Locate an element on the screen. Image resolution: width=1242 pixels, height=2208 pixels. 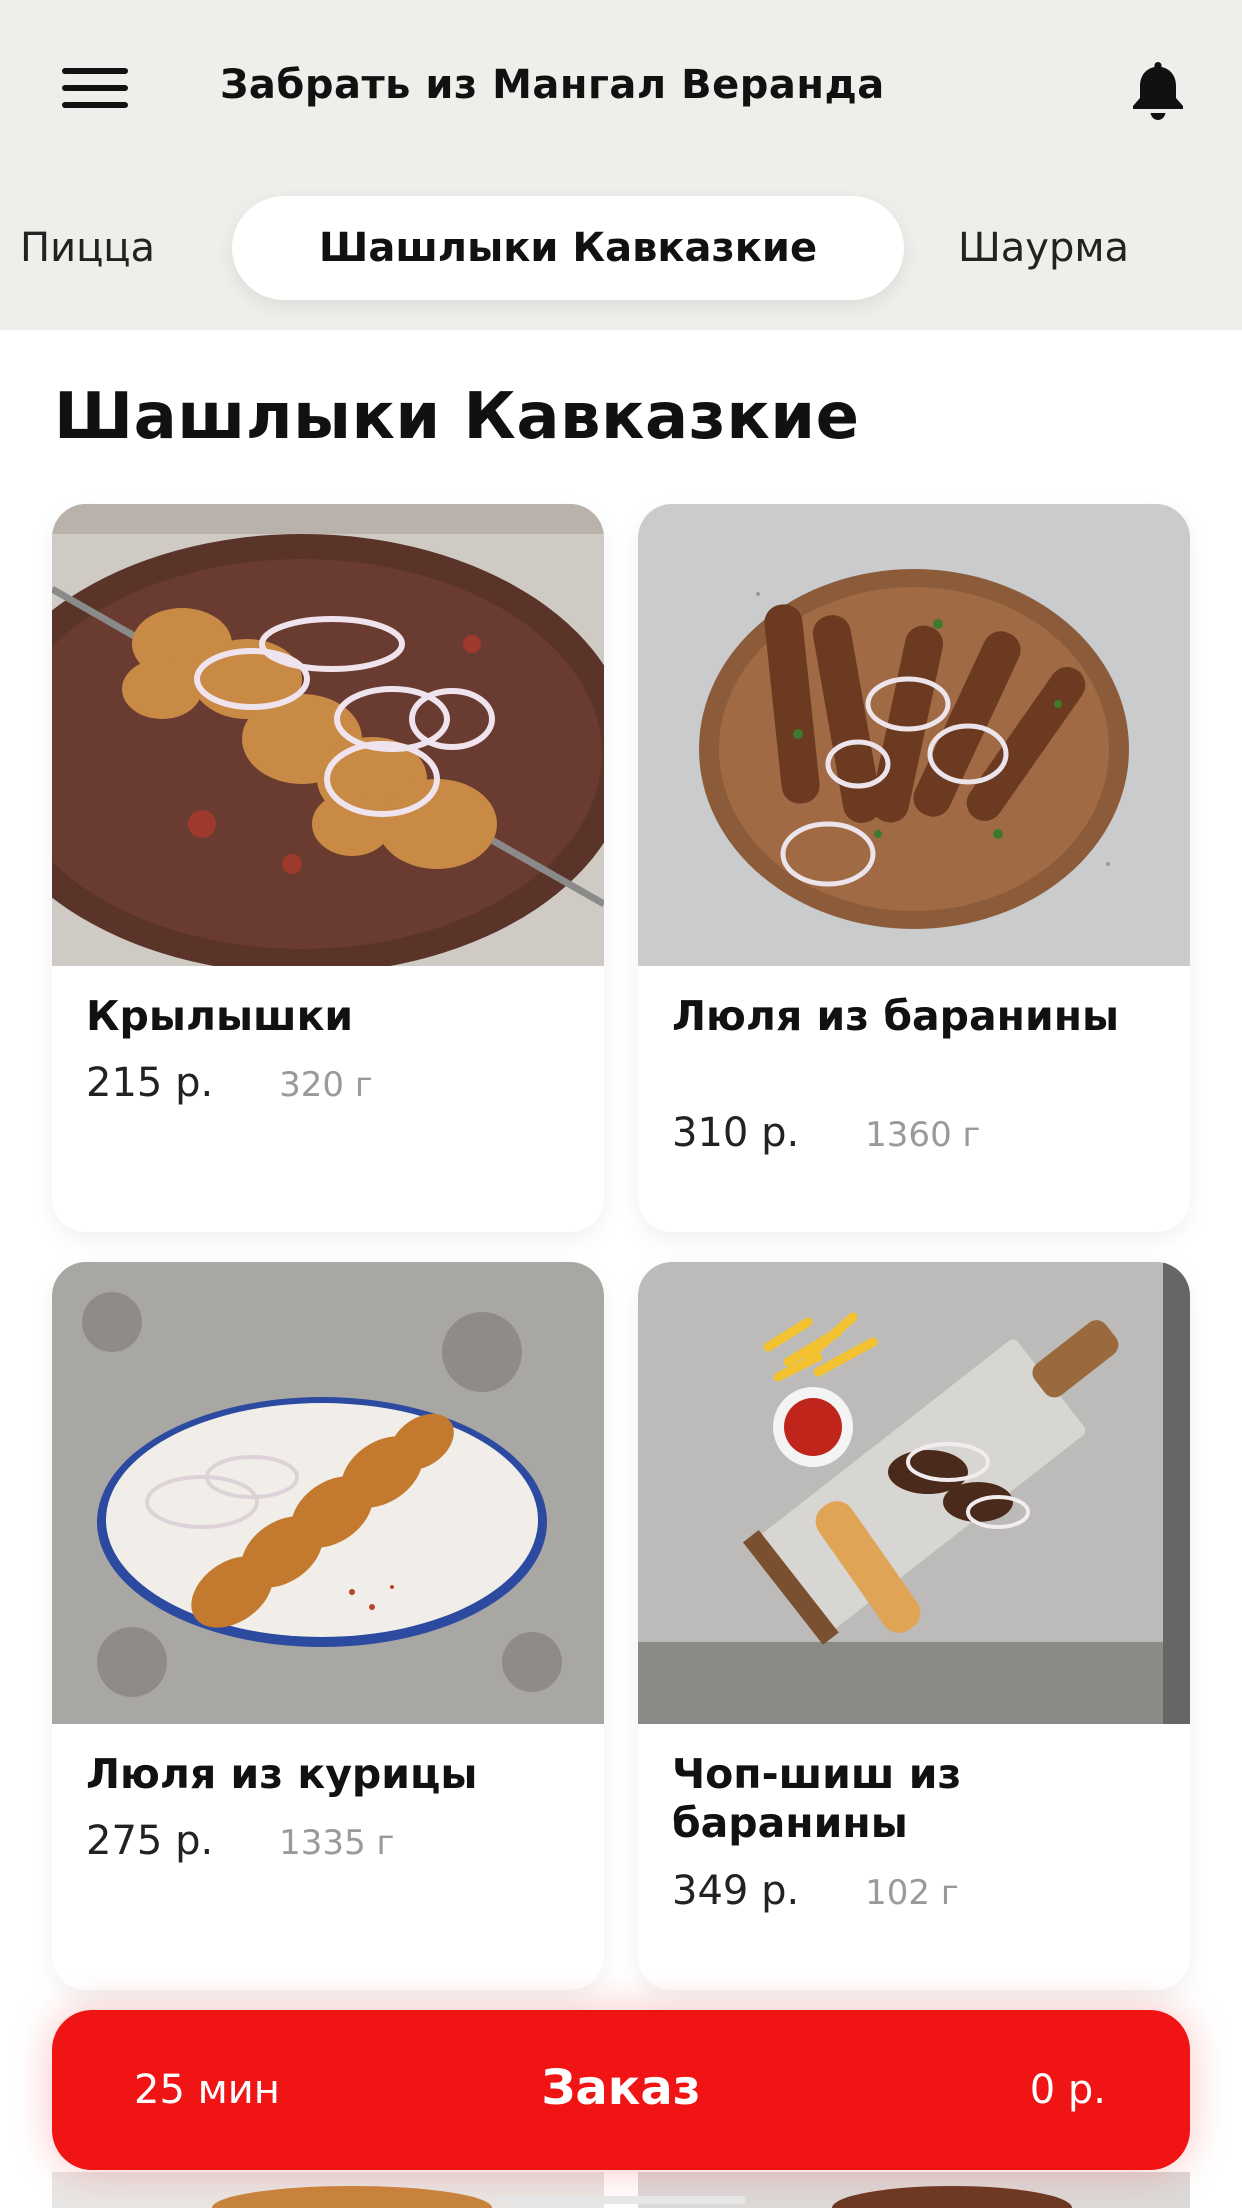
product-price: 349 р. is located at coordinates (736, 1891).